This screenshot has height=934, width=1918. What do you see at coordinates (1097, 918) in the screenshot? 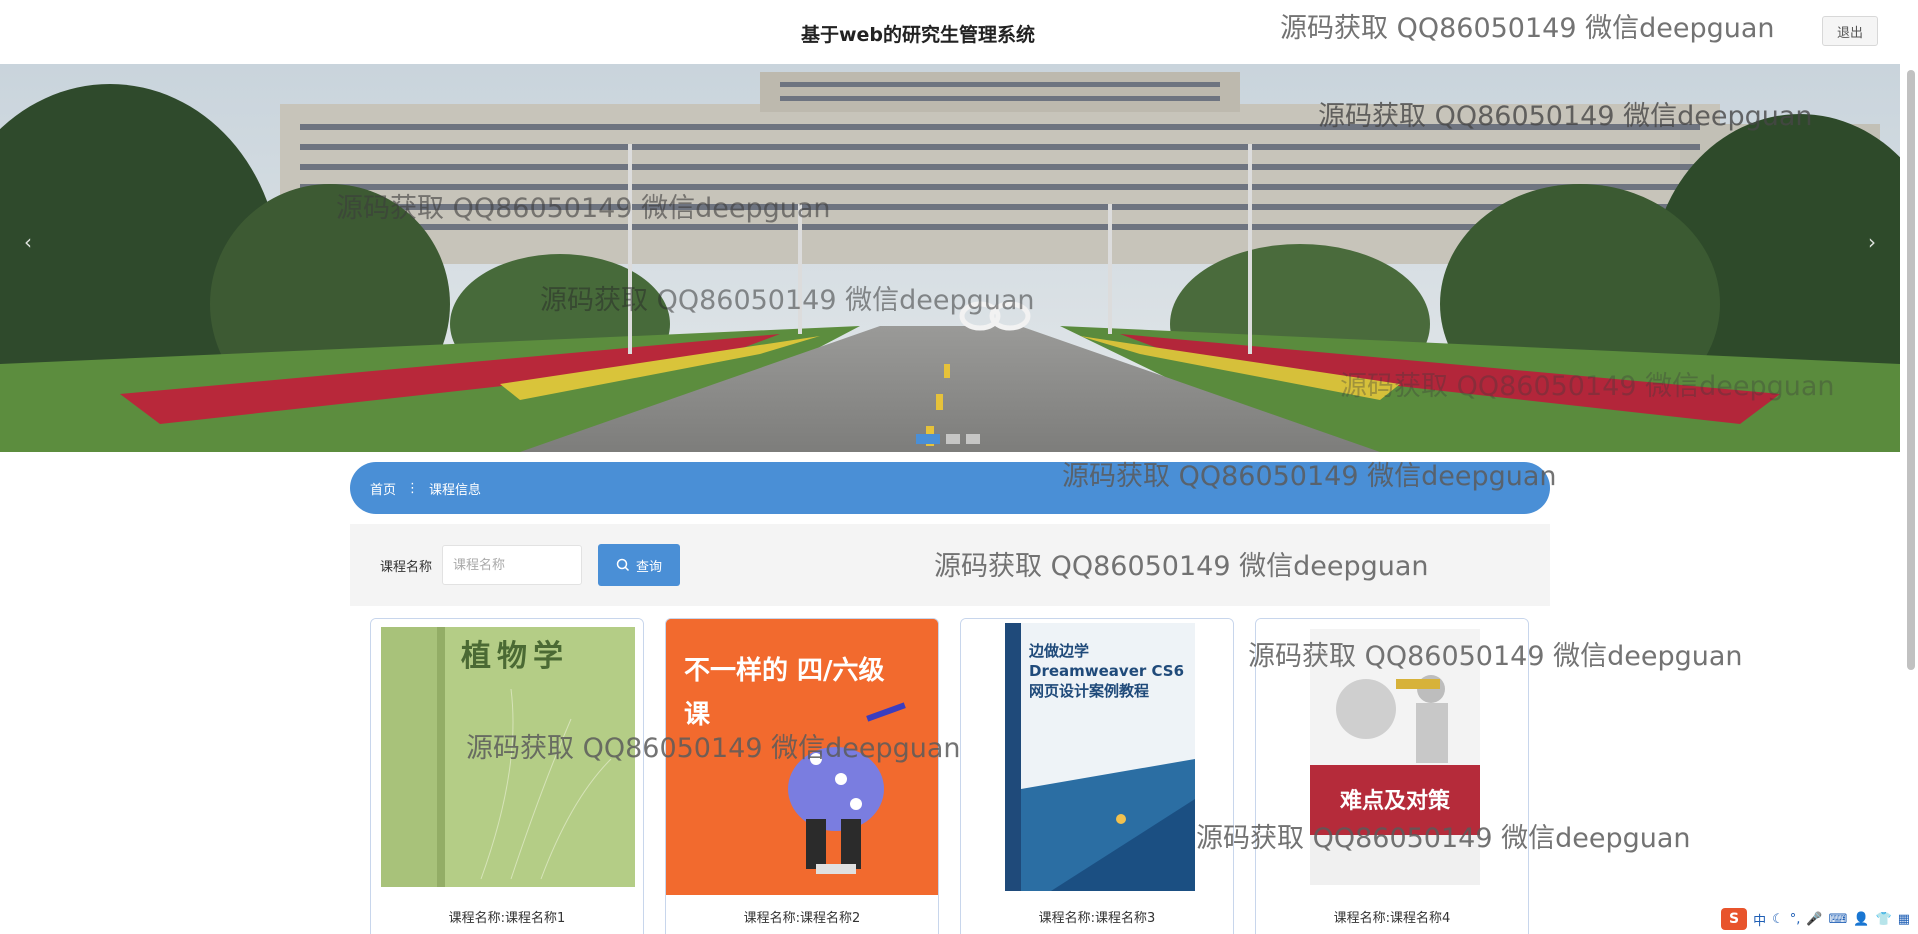
I see `course-title: 课程名称:课程名称3` at bounding box center [1097, 918].